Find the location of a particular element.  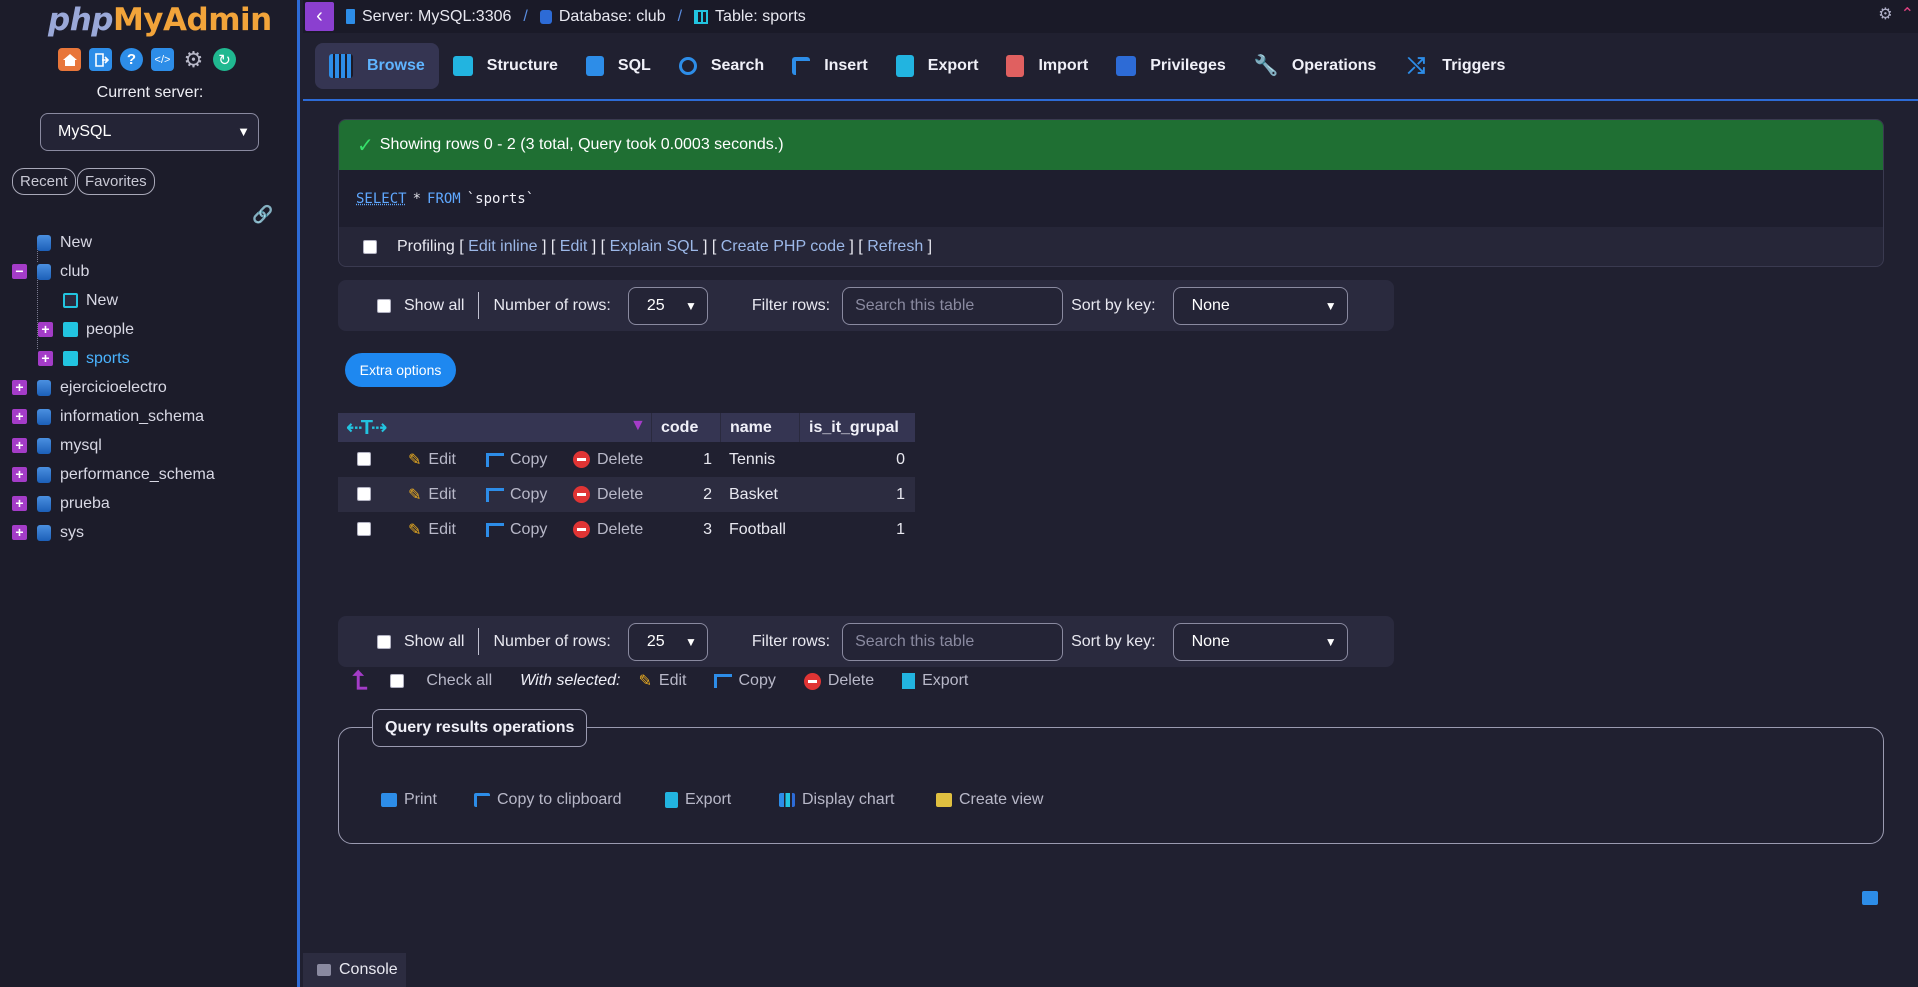

export-button: Export is located at coordinates (698, 800).